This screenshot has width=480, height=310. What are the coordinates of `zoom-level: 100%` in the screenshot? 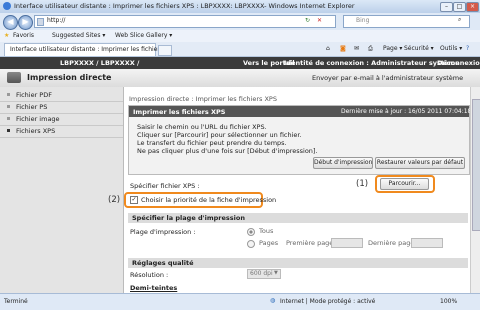 It's located at (448, 301).